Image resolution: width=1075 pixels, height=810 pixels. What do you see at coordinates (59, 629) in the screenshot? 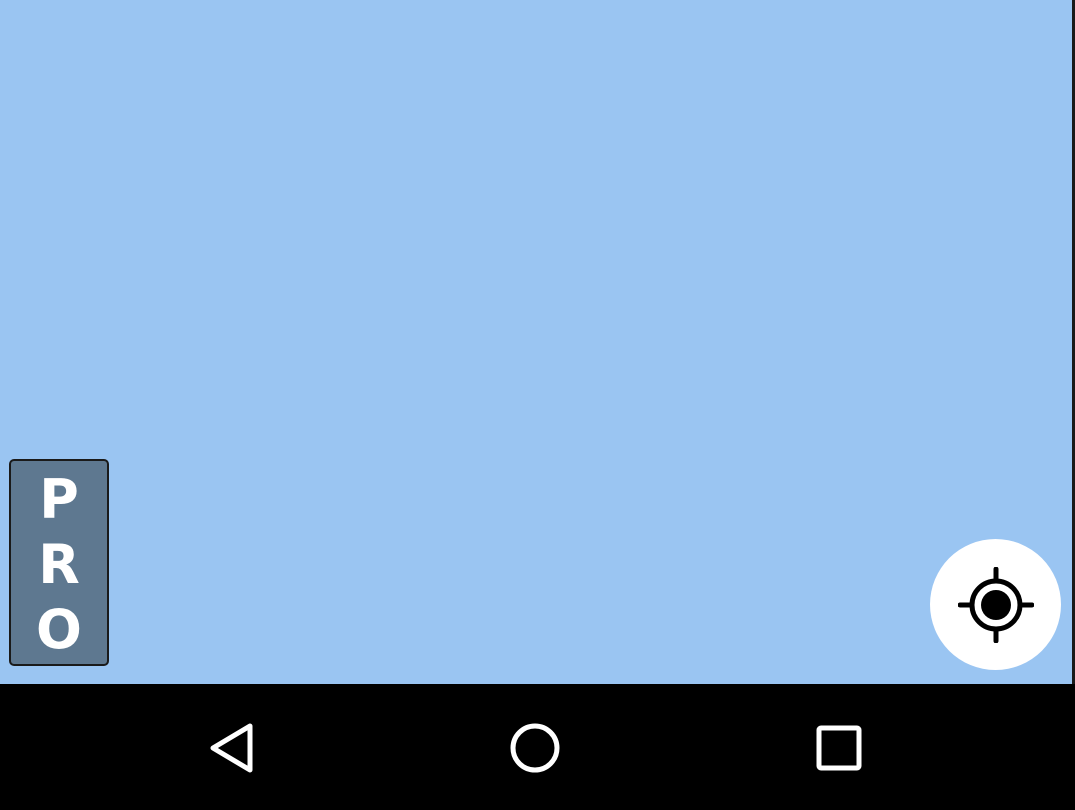
I see `pro-letter-o: O` at bounding box center [59, 629].